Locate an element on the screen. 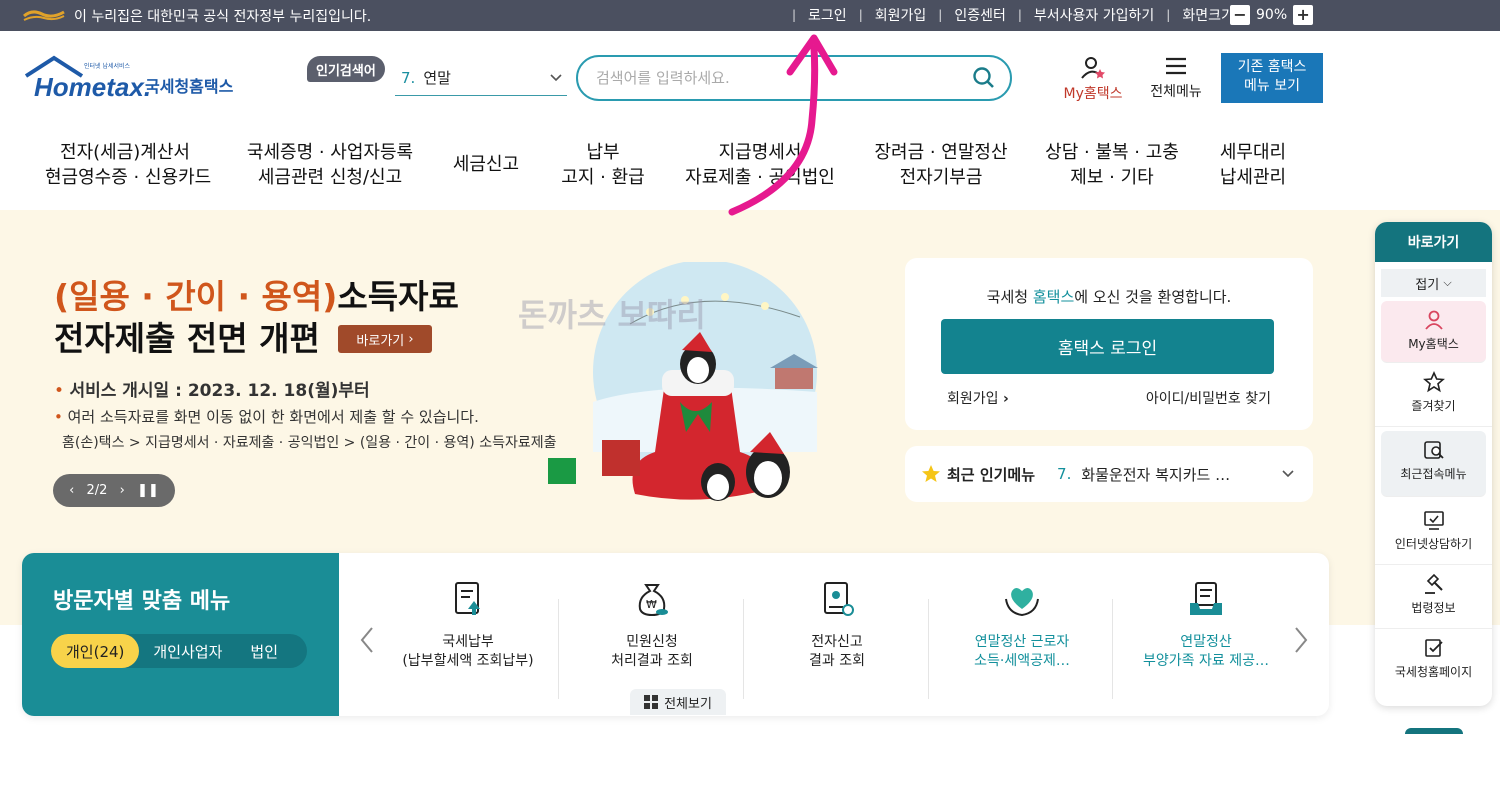  slide-prev-icon: ‹ is located at coordinates (71, 490).